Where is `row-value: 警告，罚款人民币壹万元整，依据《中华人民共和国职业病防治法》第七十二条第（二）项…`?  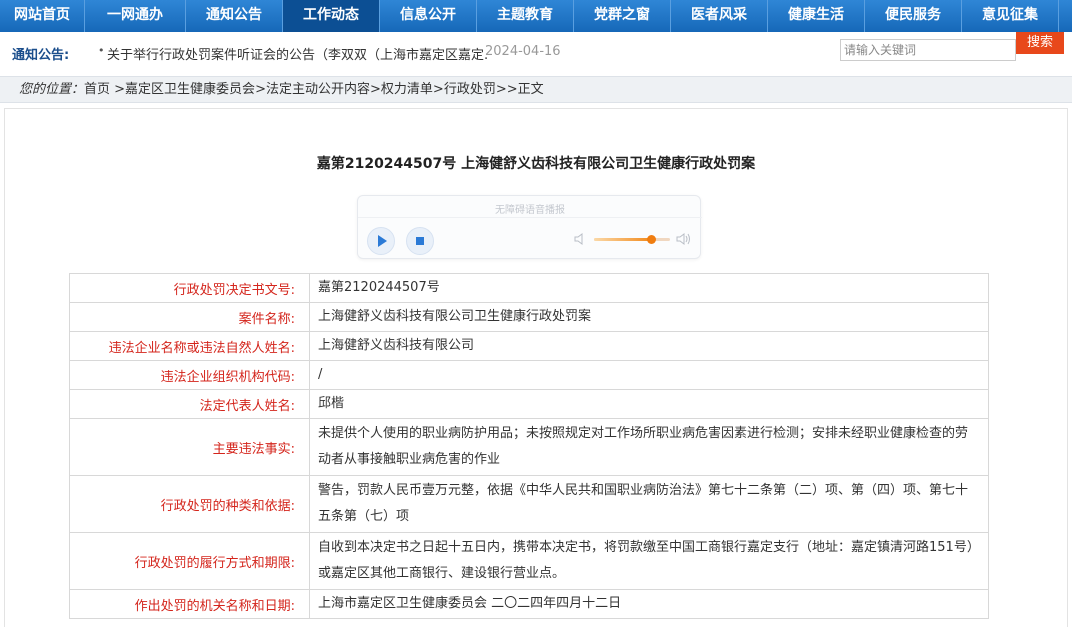 row-value: 警告，罚款人民币壹万元整，依据《中华人民共和国职业病防治法》第七十二条第（二）项… is located at coordinates (649, 504).